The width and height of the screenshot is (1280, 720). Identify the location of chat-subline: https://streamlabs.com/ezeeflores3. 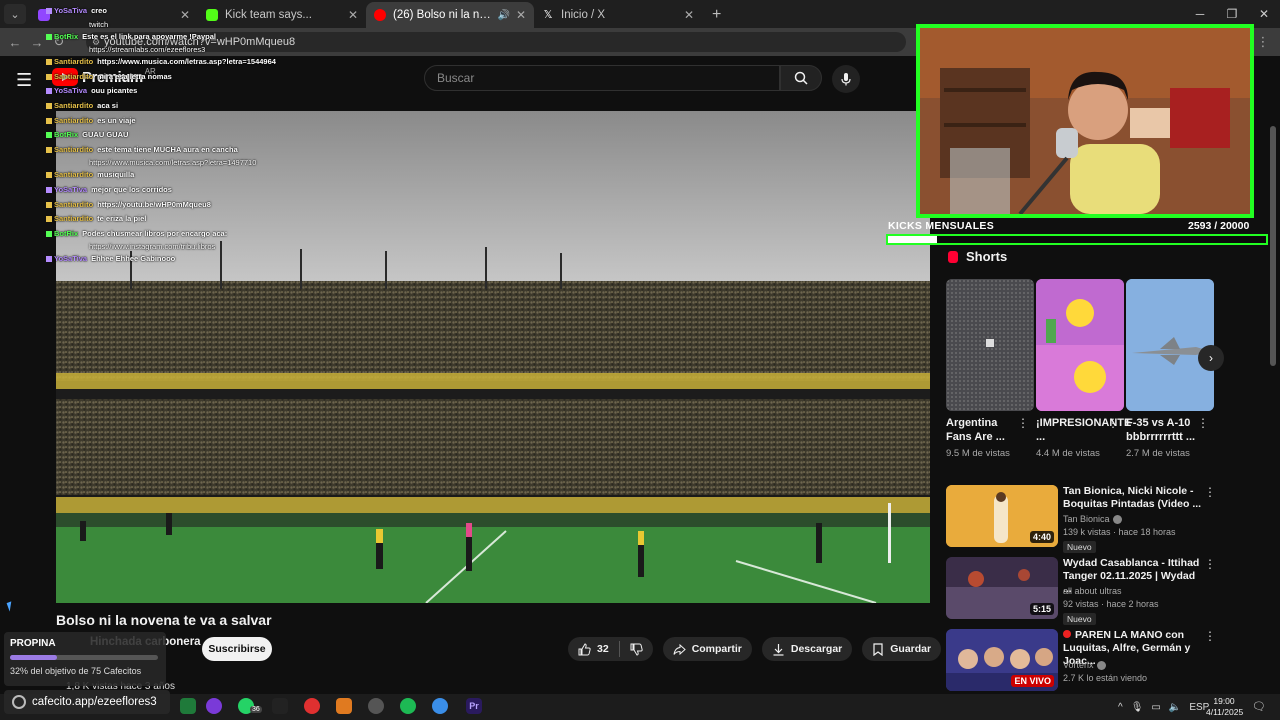
(147, 50).